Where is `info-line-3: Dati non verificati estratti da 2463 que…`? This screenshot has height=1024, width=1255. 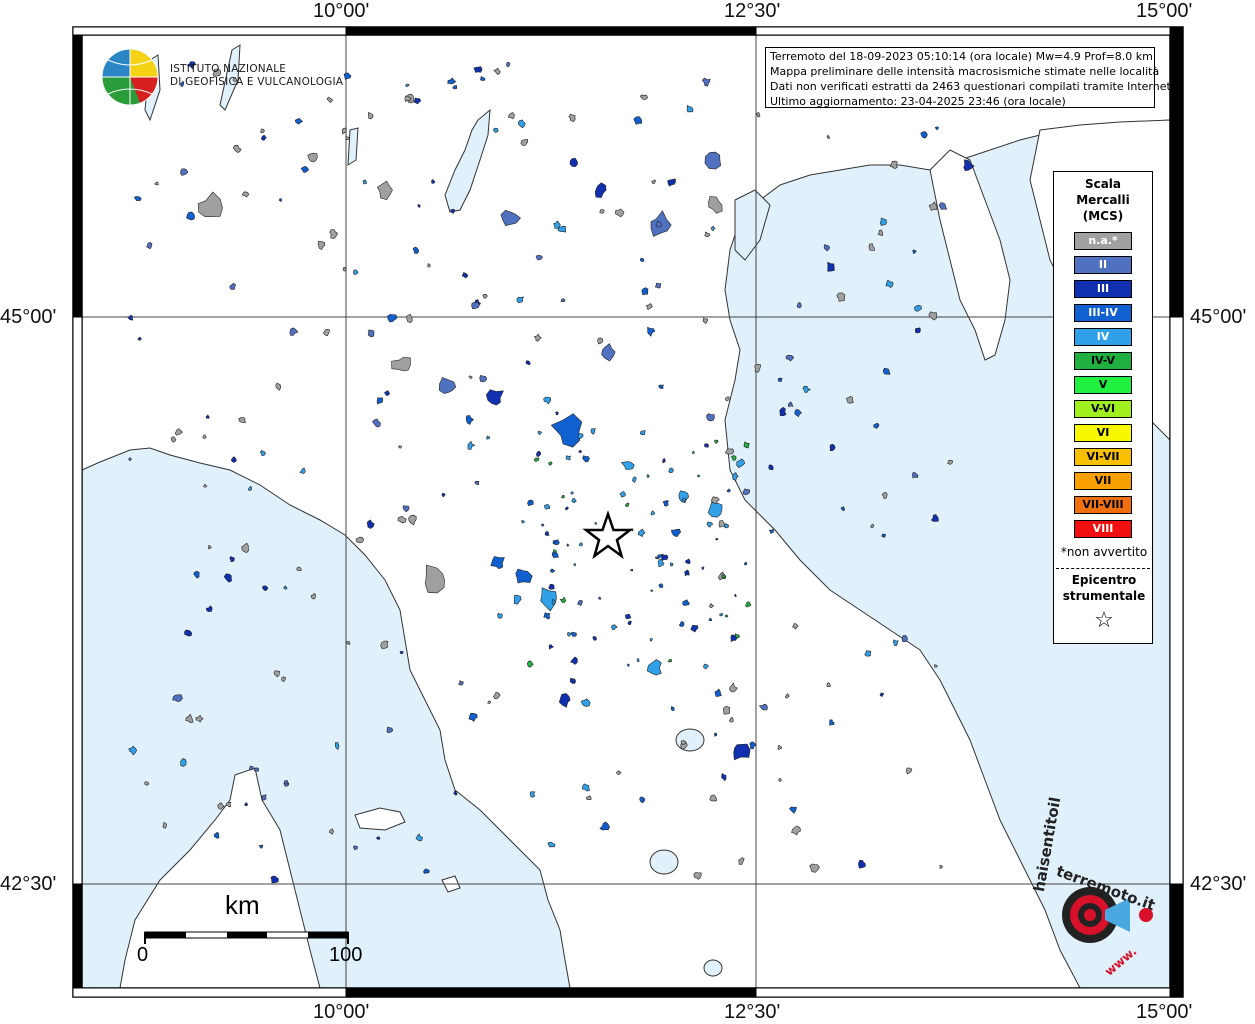
info-line-3: Dati non verificati estratti da 2463 que… is located at coordinates (972, 86).